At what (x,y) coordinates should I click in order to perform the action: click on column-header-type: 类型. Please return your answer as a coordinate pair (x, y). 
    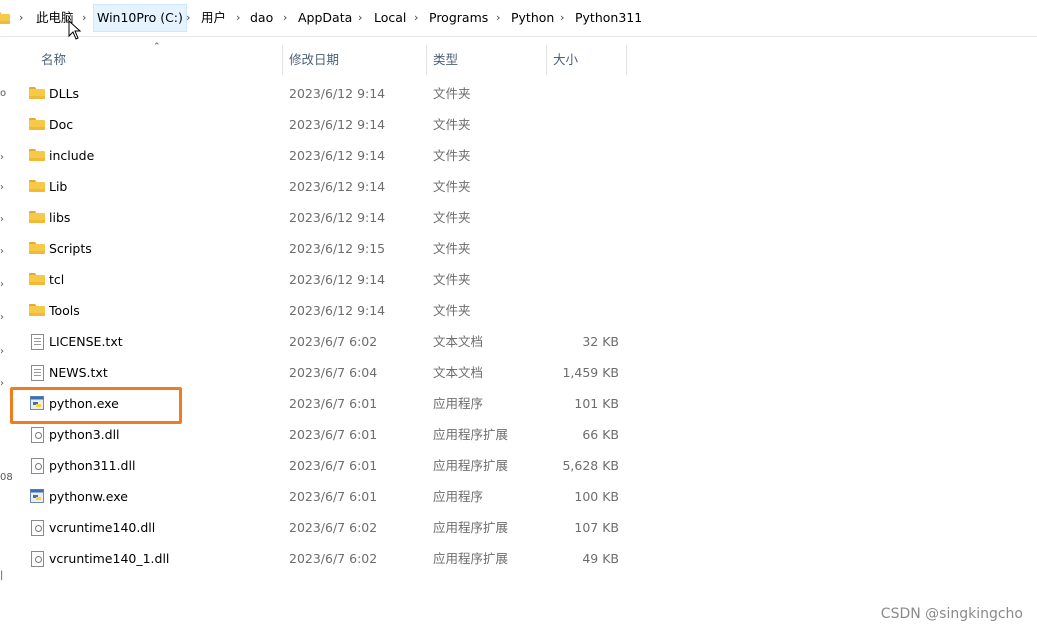
    Looking at the image, I should click on (445, 60).